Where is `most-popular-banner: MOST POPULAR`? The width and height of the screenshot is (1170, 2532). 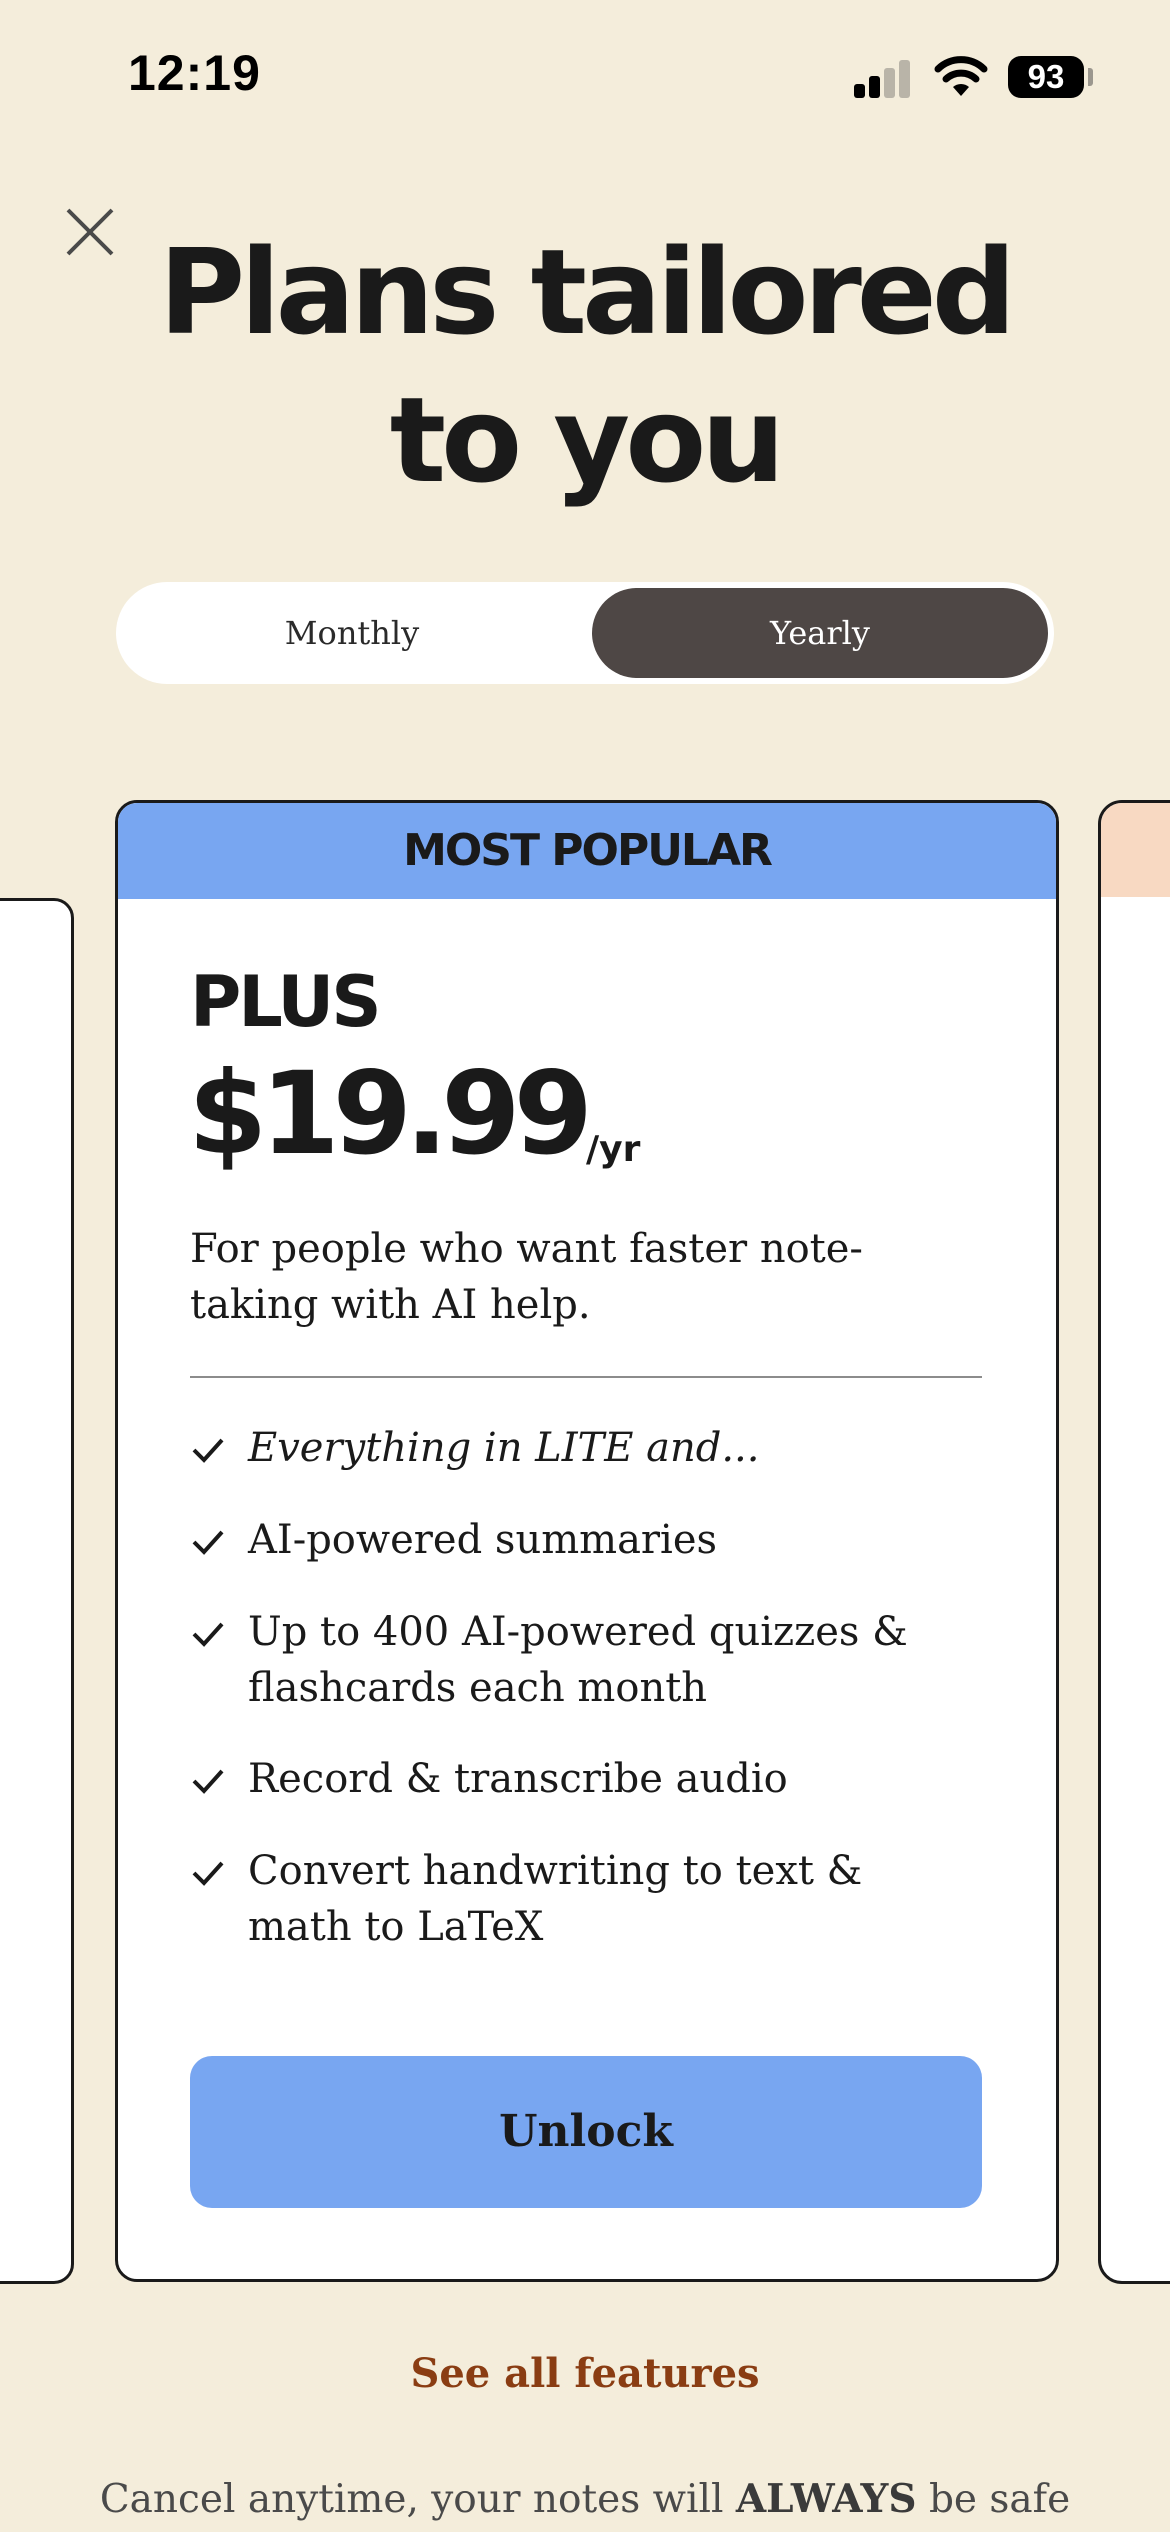 most-popular-banner: MOST POPULAR is located at coordinates (587, 851).